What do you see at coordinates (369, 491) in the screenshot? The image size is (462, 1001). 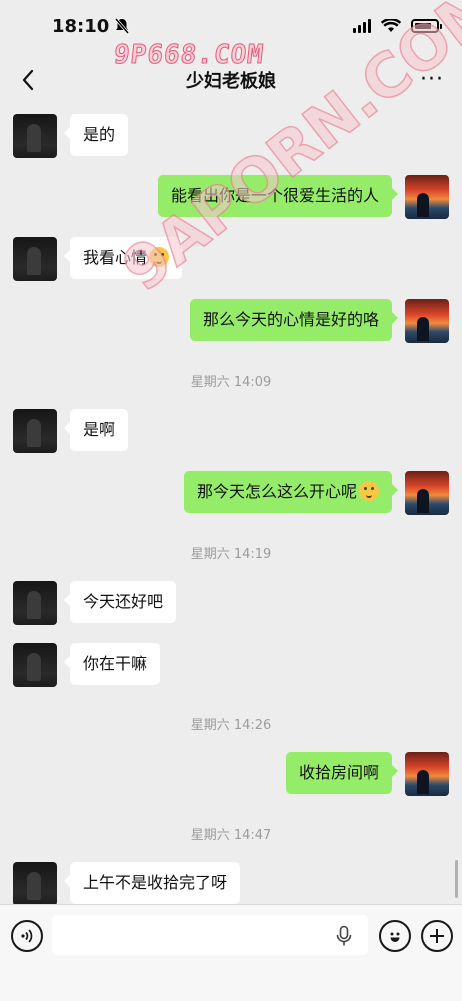 I see `rolling-eyes-face-icon` at bounding box center [369, 491].